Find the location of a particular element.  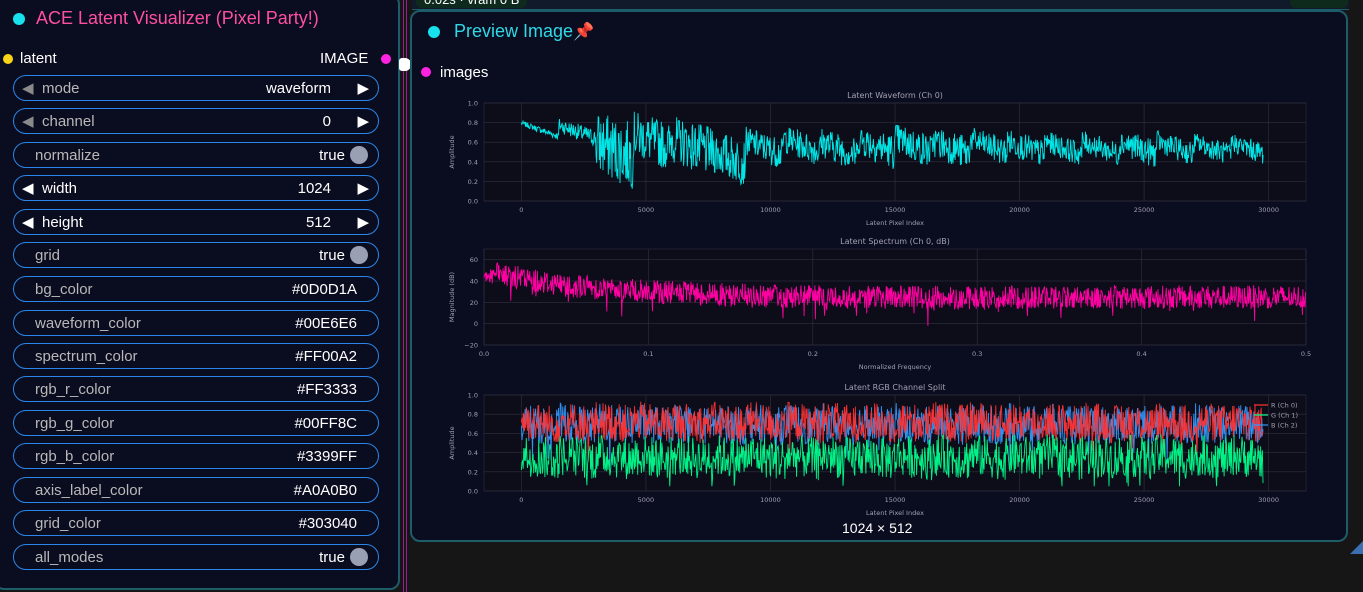

execution-stats-badge: 0.02s · vram 0 B is located at coordinates (472, 4).